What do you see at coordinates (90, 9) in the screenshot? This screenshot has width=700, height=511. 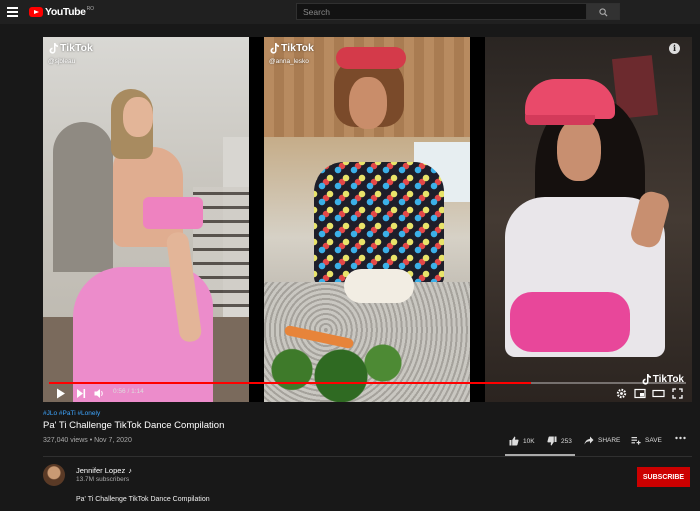 I see `logo-region: RO` at bounding box center [90, 9].